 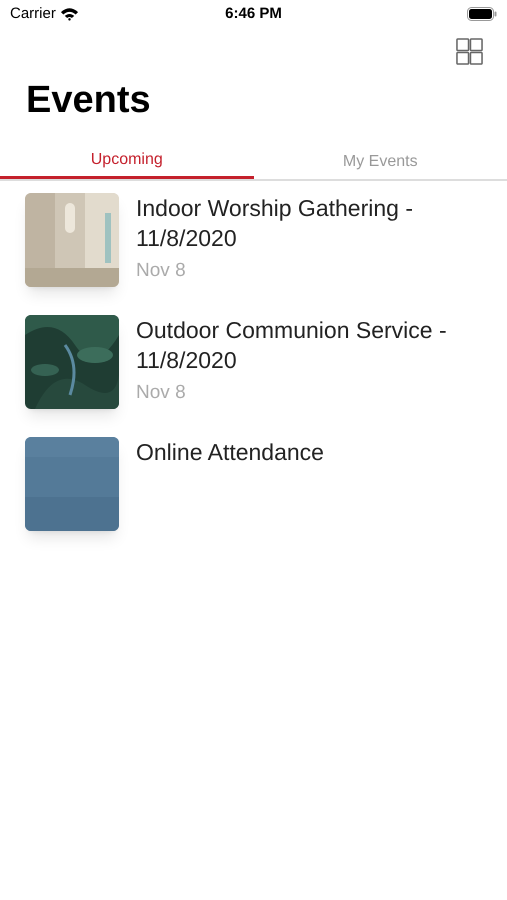 I want to click on event-row: Online Attendance, so click(x=253, y=483).